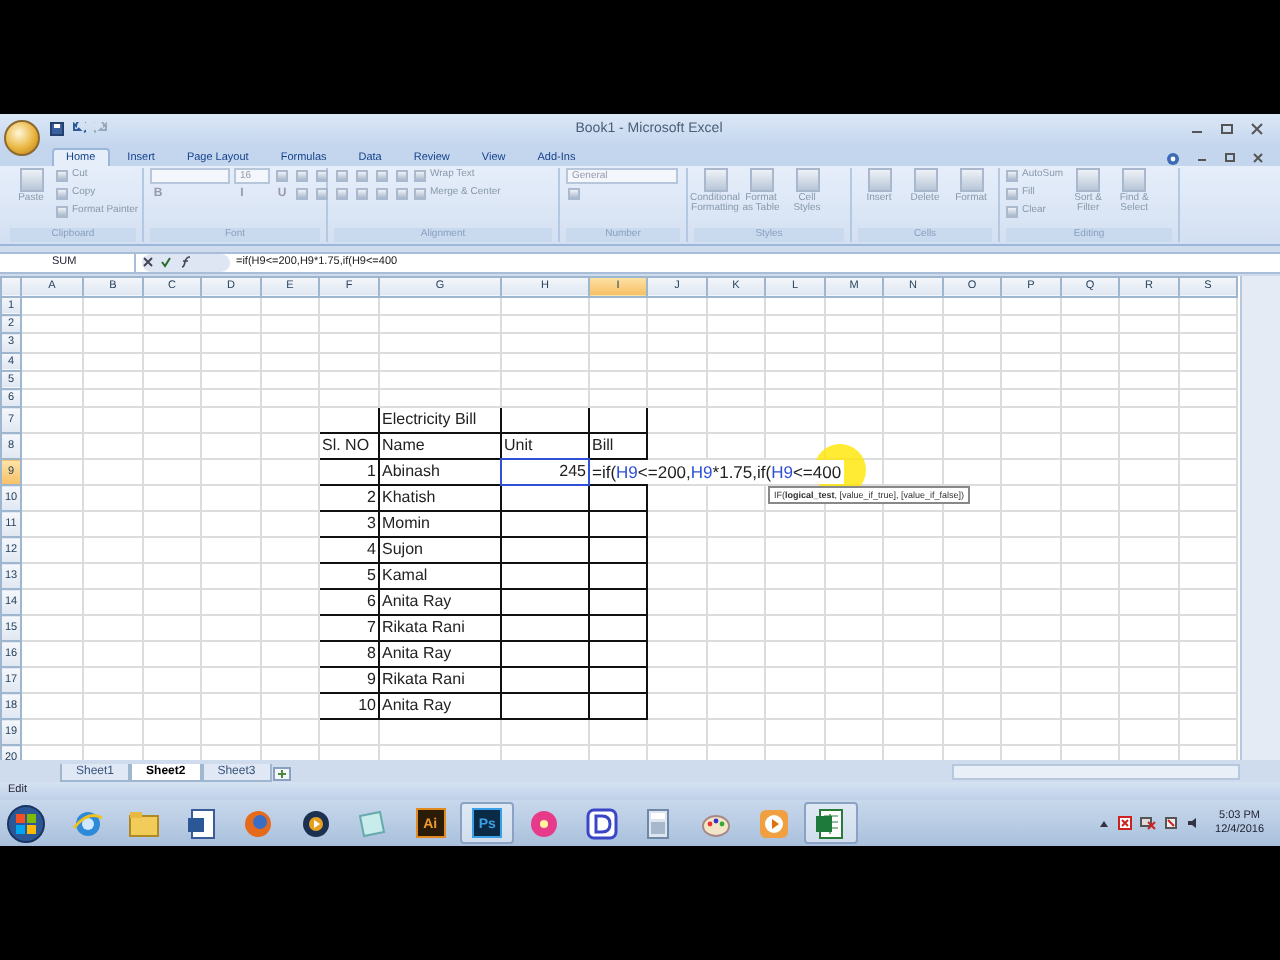 This screenshot has height=960, width=1280. Describe the element at coordinates (402, 549) in the screenshot. I see `cell-text: Sujon` at that location.